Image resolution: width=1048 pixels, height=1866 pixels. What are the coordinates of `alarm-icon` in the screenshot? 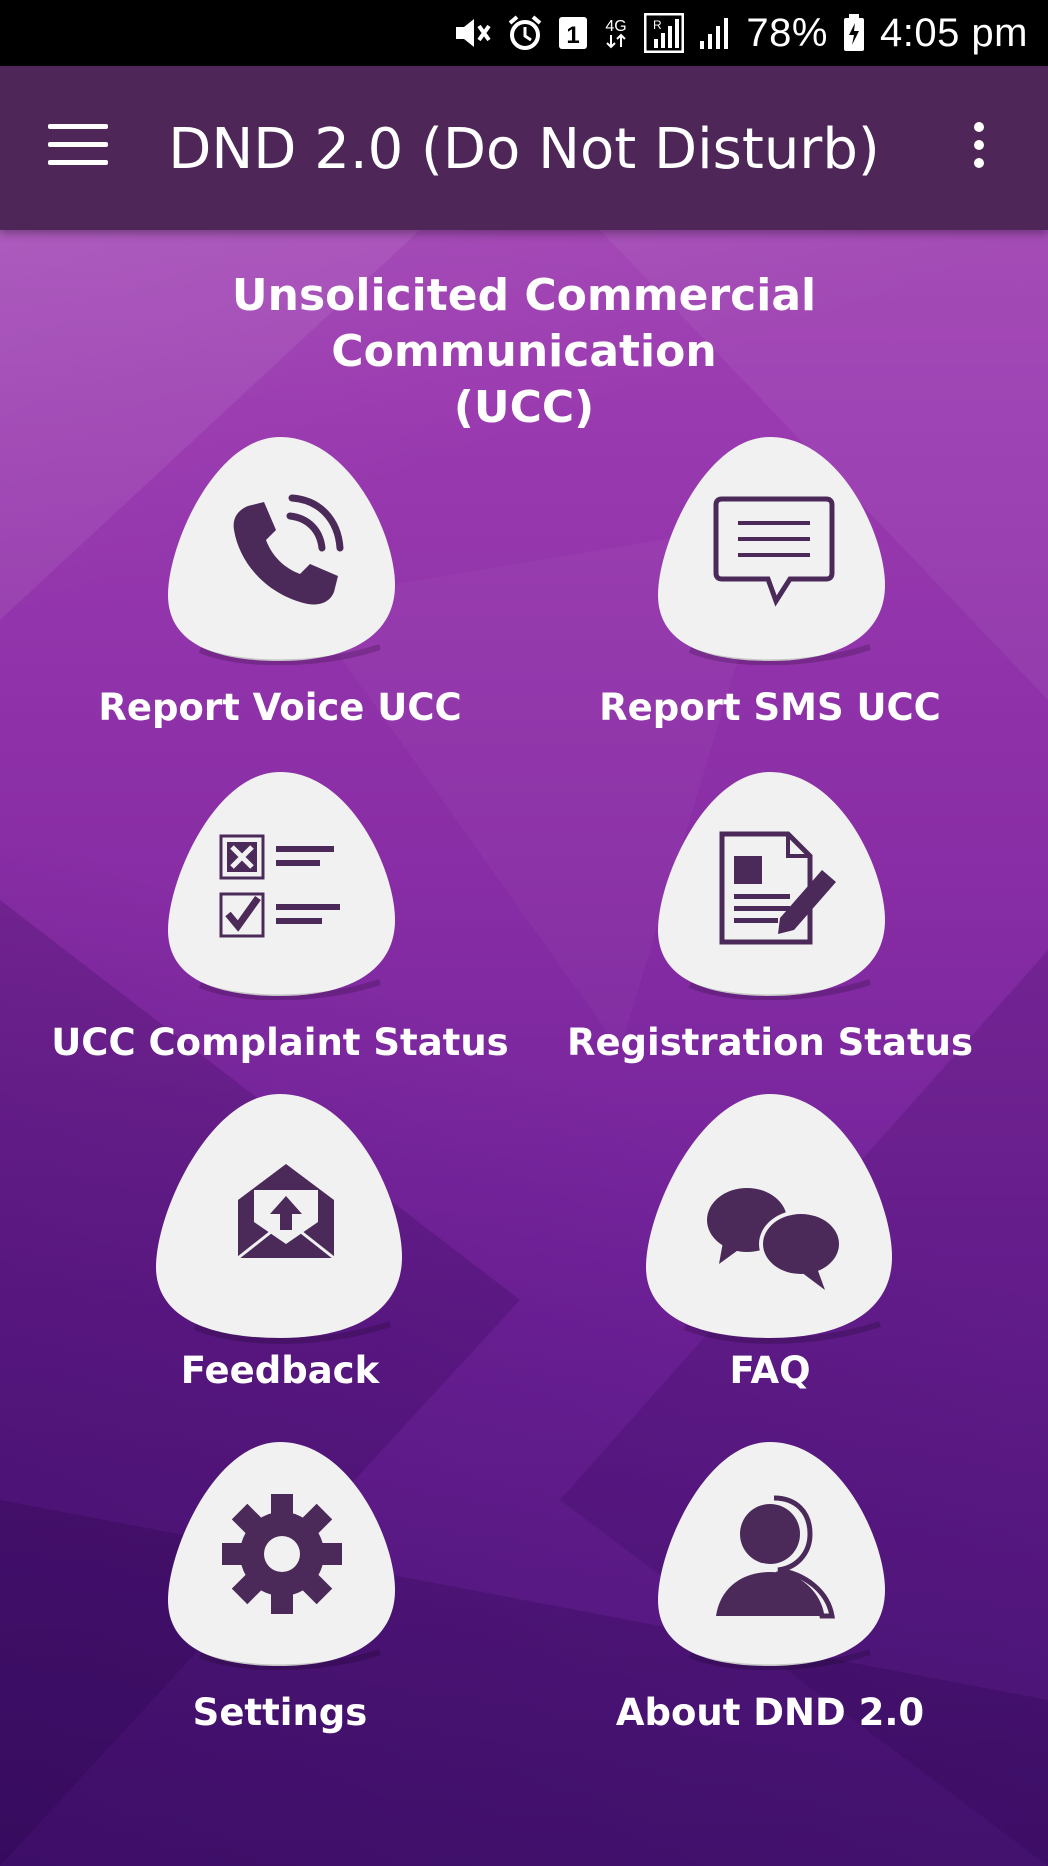 It's located at (525, 33).